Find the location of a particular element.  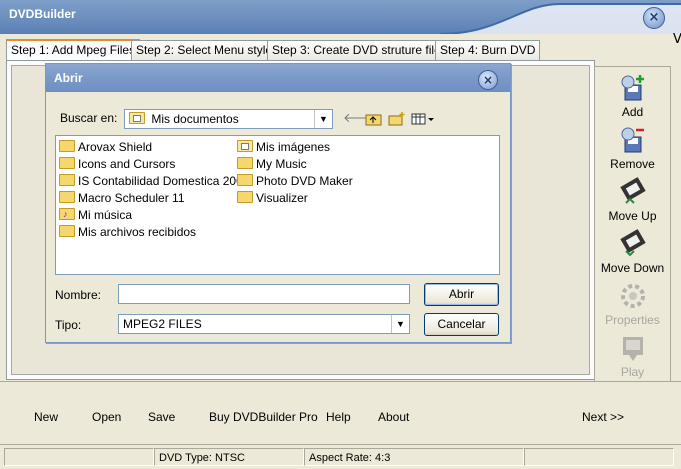

list-item: Visualizer is located at coordinates (272, 198).